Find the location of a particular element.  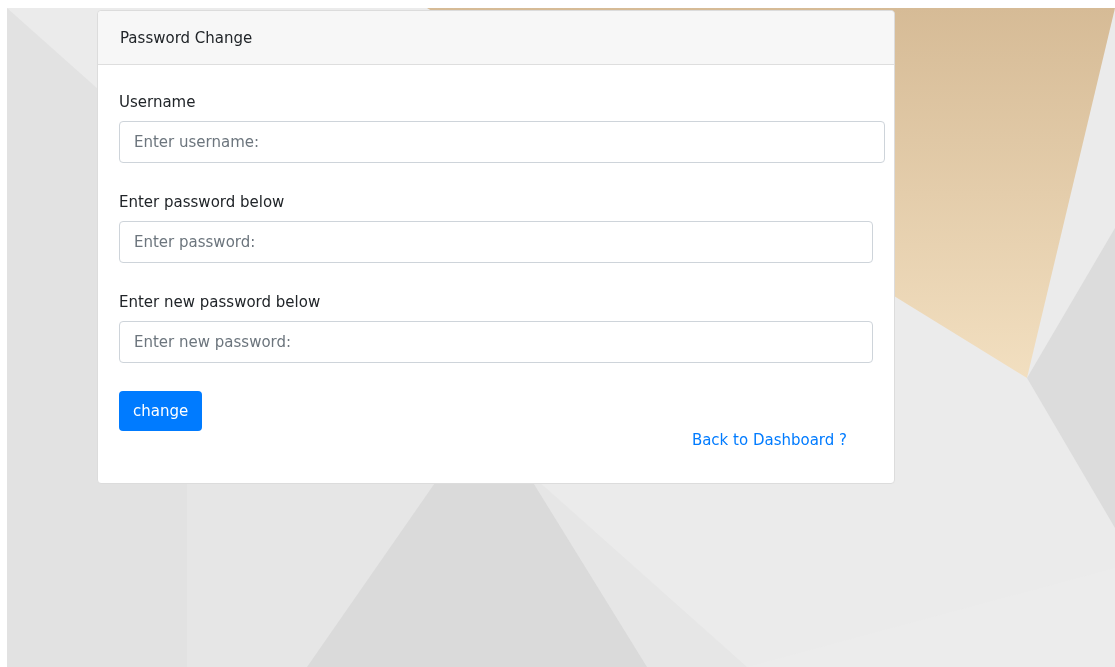

card-title: Password Change is located at coordinates (496, 38).